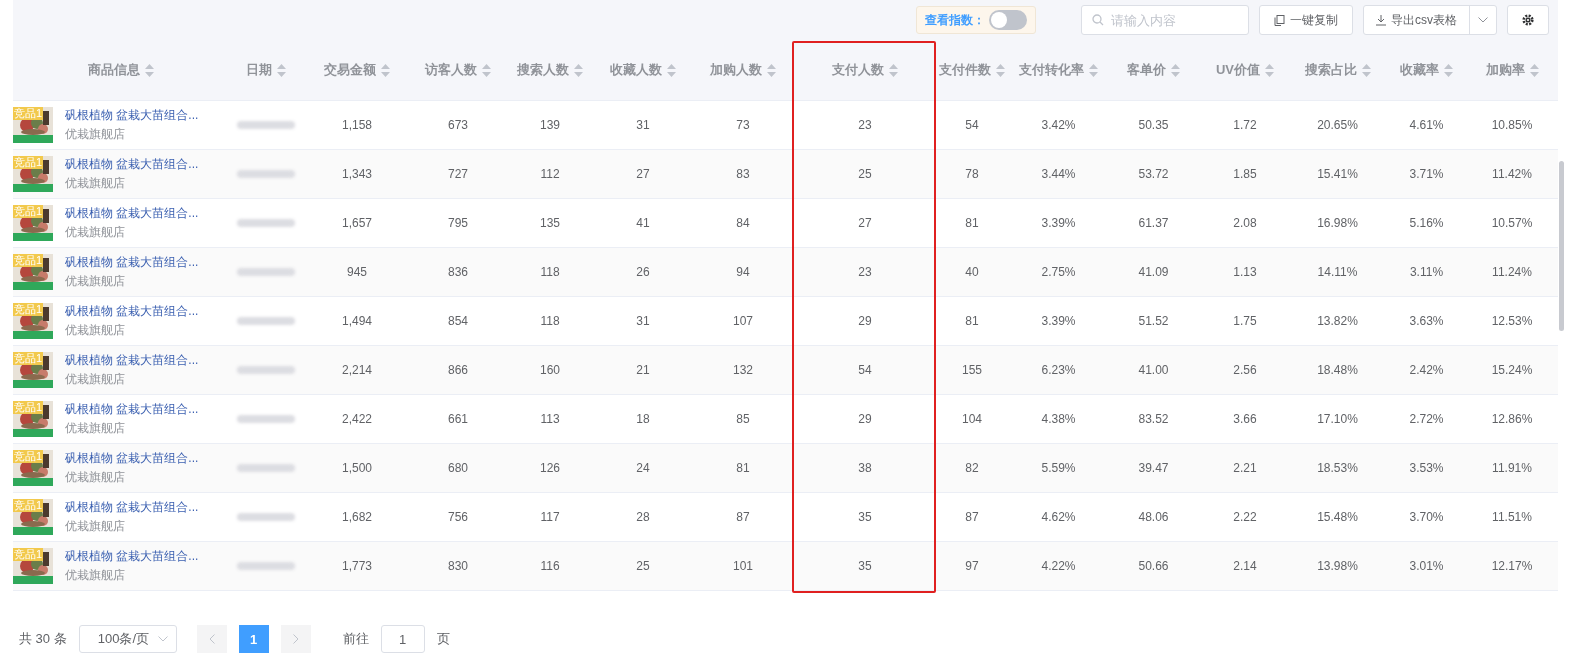 The image size is (1577, 656). I want to click on table-cell: 11.24%, so click(1512, 272).